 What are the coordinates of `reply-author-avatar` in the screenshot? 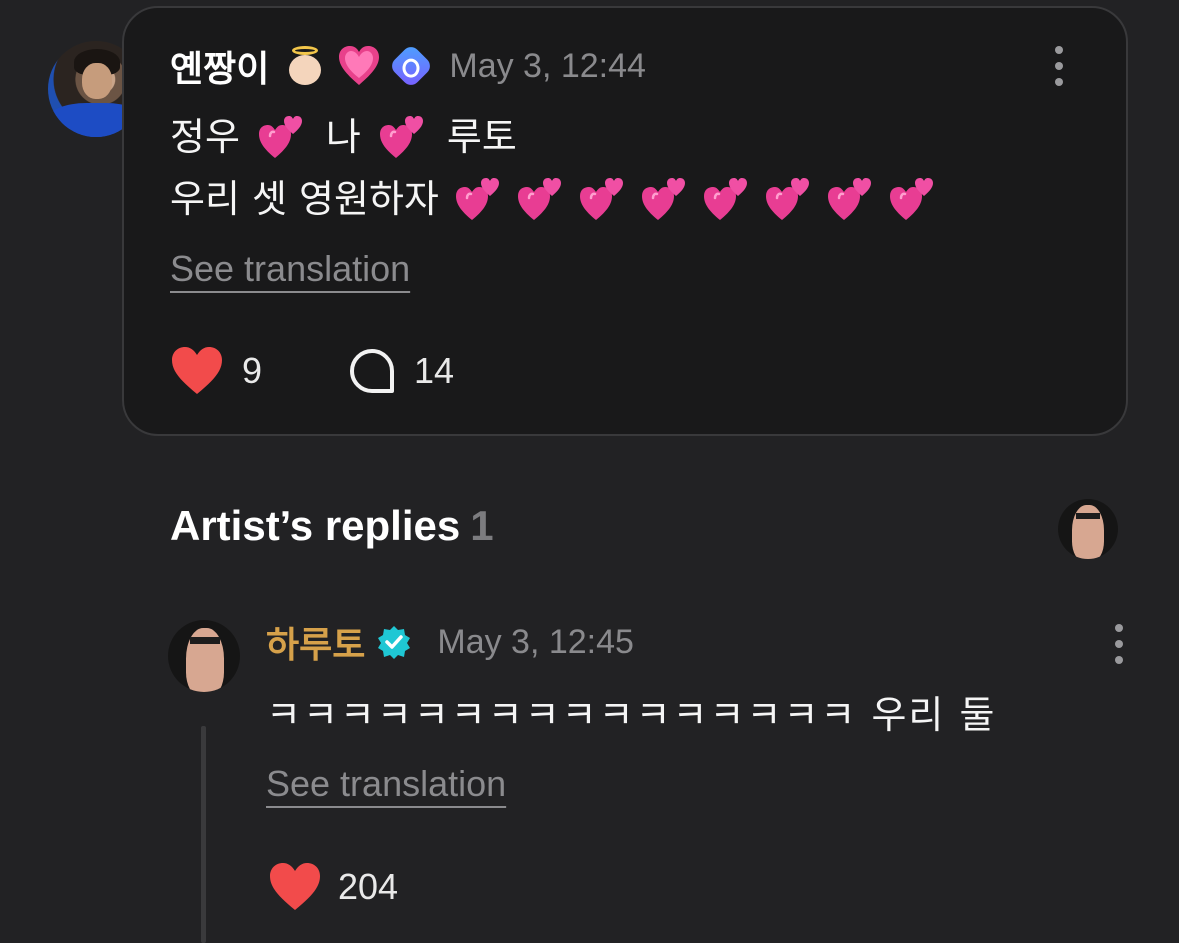 It's located at (204, 656).